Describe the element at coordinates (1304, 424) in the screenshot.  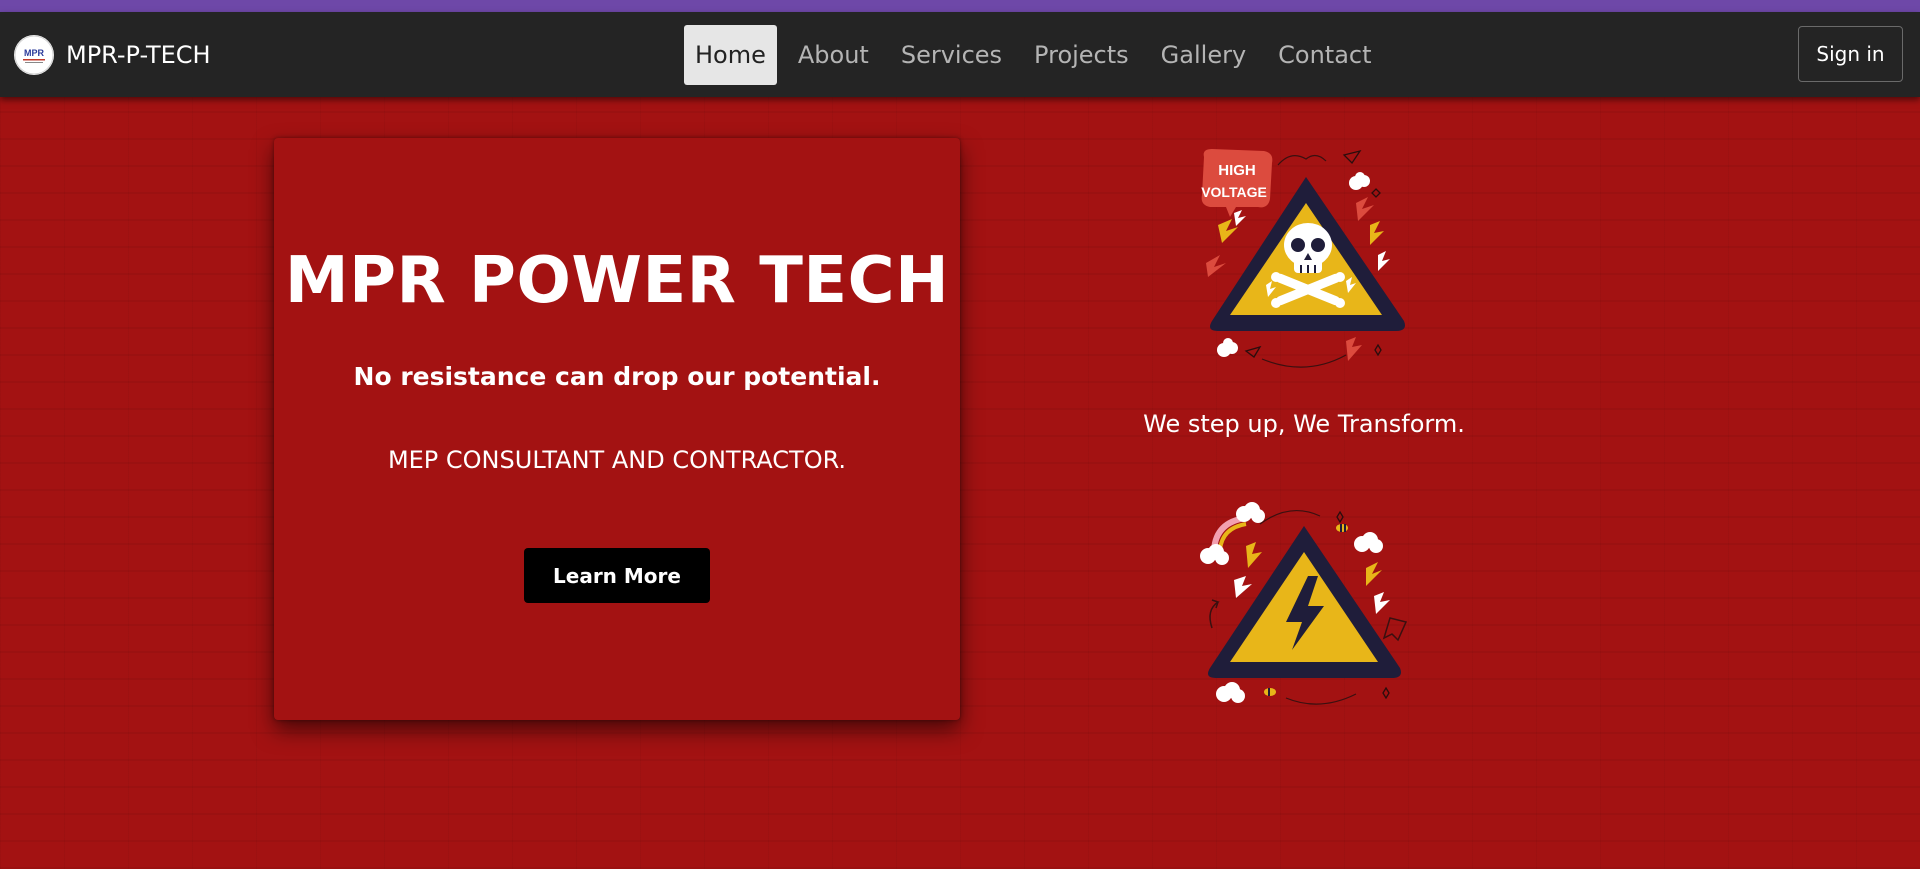
I see `slogan-text: We step up, We Transform.` at that location.